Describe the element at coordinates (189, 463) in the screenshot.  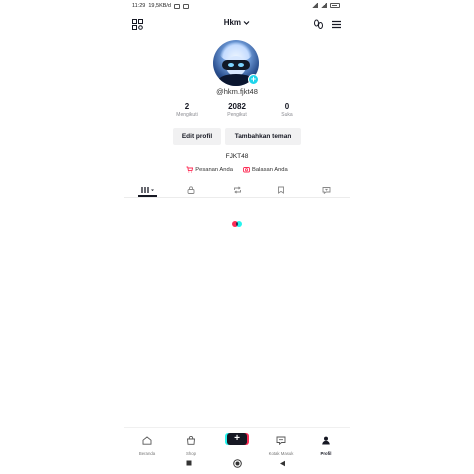
I see `recents-square-icon` at that location.